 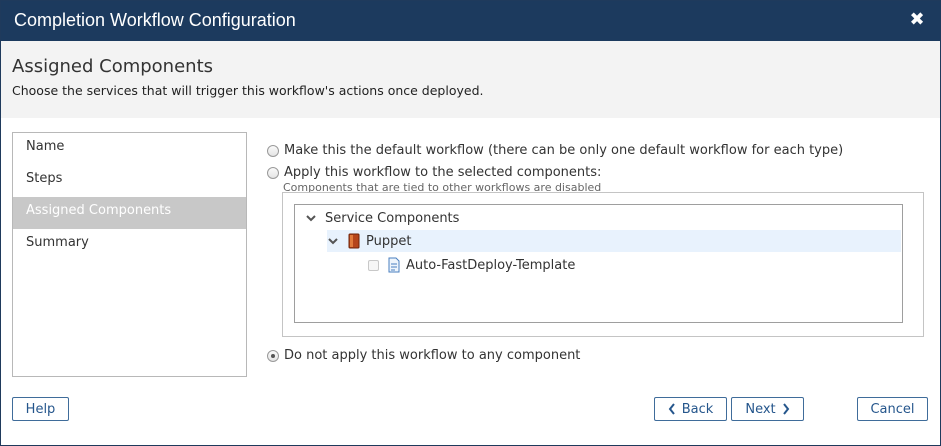 What do you see at coordinates (394, 265) in the screenshot?
I see `template-document-icon` at bounding box center [394, 265].